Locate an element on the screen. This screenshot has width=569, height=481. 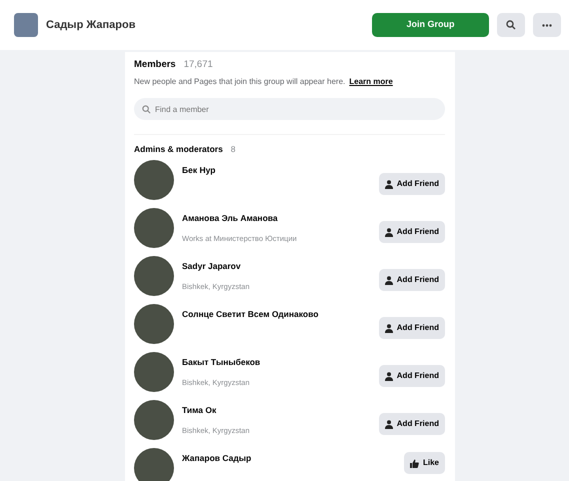
like-button: Like is located at coordinates (424, 463).